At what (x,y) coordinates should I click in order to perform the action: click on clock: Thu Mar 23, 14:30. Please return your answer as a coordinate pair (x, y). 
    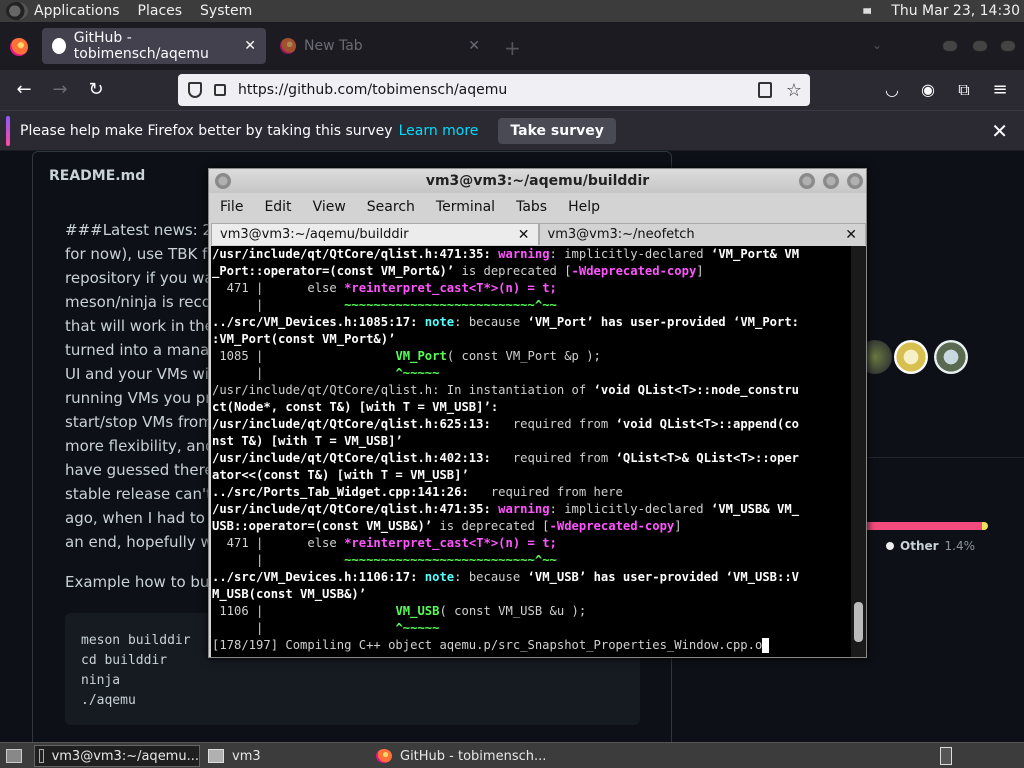
    Looking at the image, I should click on (955, 11).